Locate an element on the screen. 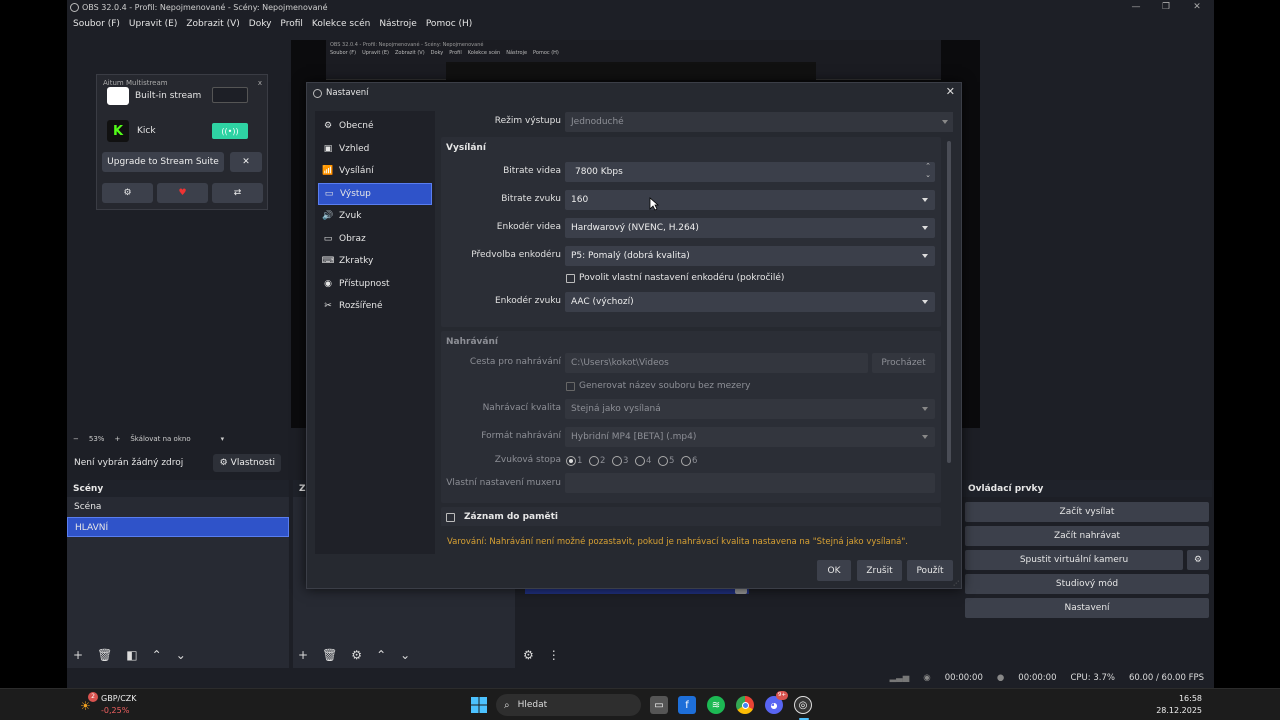 Image resolution: width=1280 pixels, height=720 pixels. chrome-icon is located at coordinates (745, 705).